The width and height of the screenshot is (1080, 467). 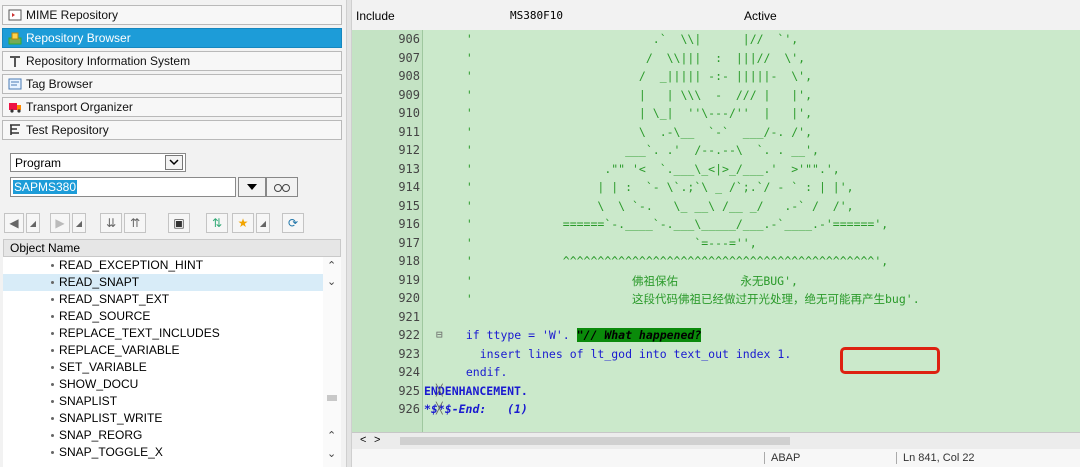 What do you see at coordinates (282, 187) in the screenshot?
I see `display-button` at bounding box center [282, 187].